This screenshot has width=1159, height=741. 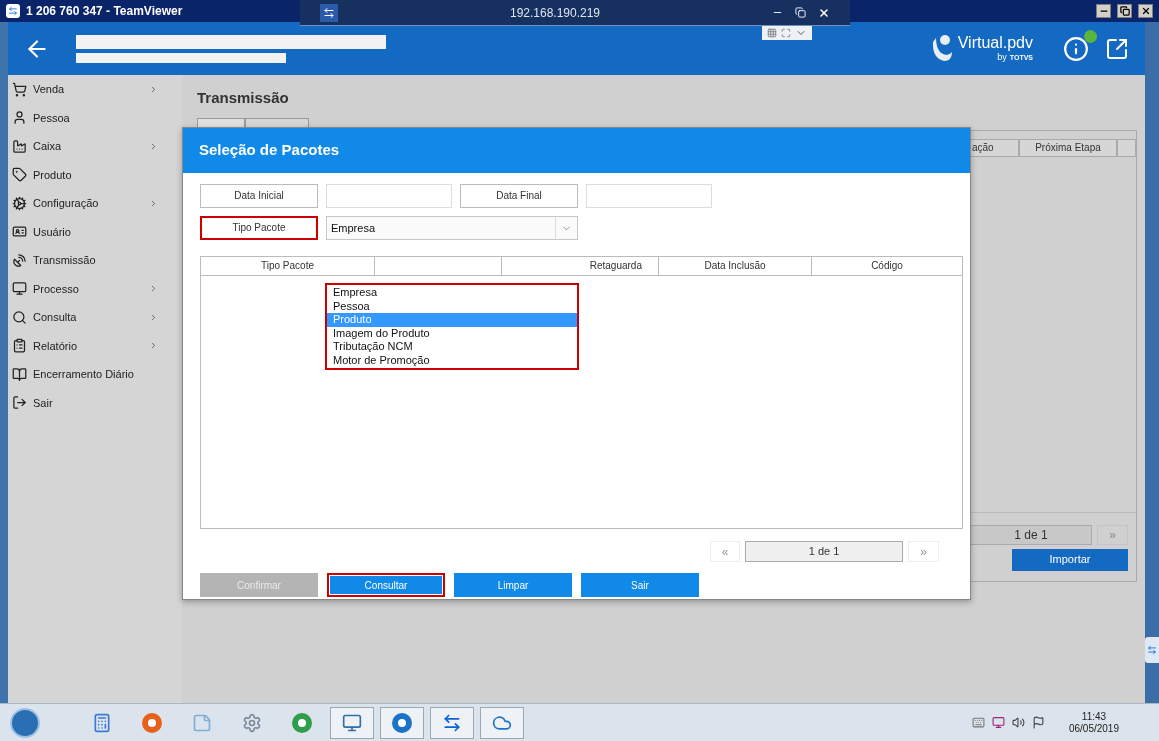 I want to click on package-type-select: Empresa, so click(x=452, y=228).